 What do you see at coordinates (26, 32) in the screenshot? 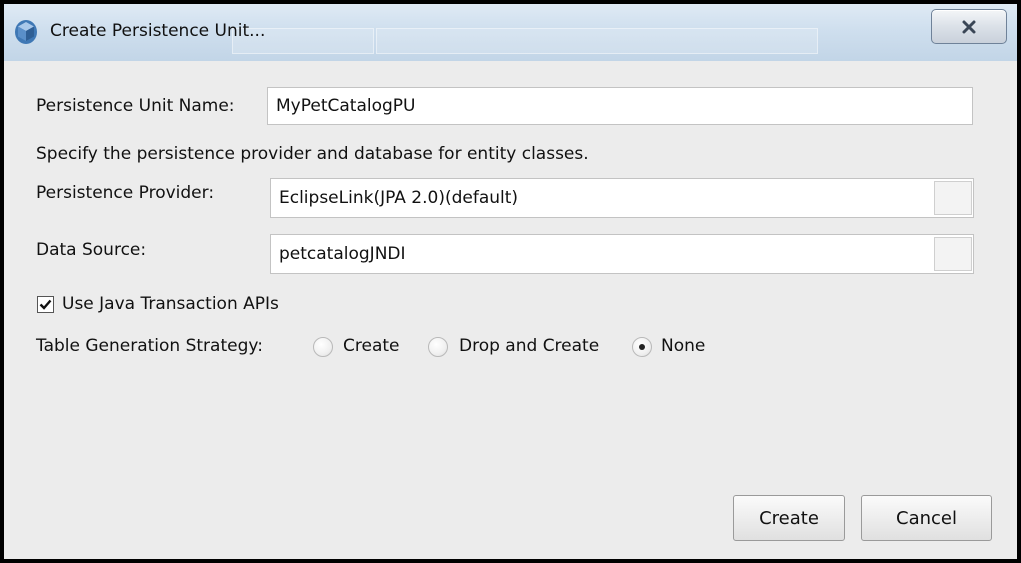
I see `cube-icon` at bounding box center [26, 32].